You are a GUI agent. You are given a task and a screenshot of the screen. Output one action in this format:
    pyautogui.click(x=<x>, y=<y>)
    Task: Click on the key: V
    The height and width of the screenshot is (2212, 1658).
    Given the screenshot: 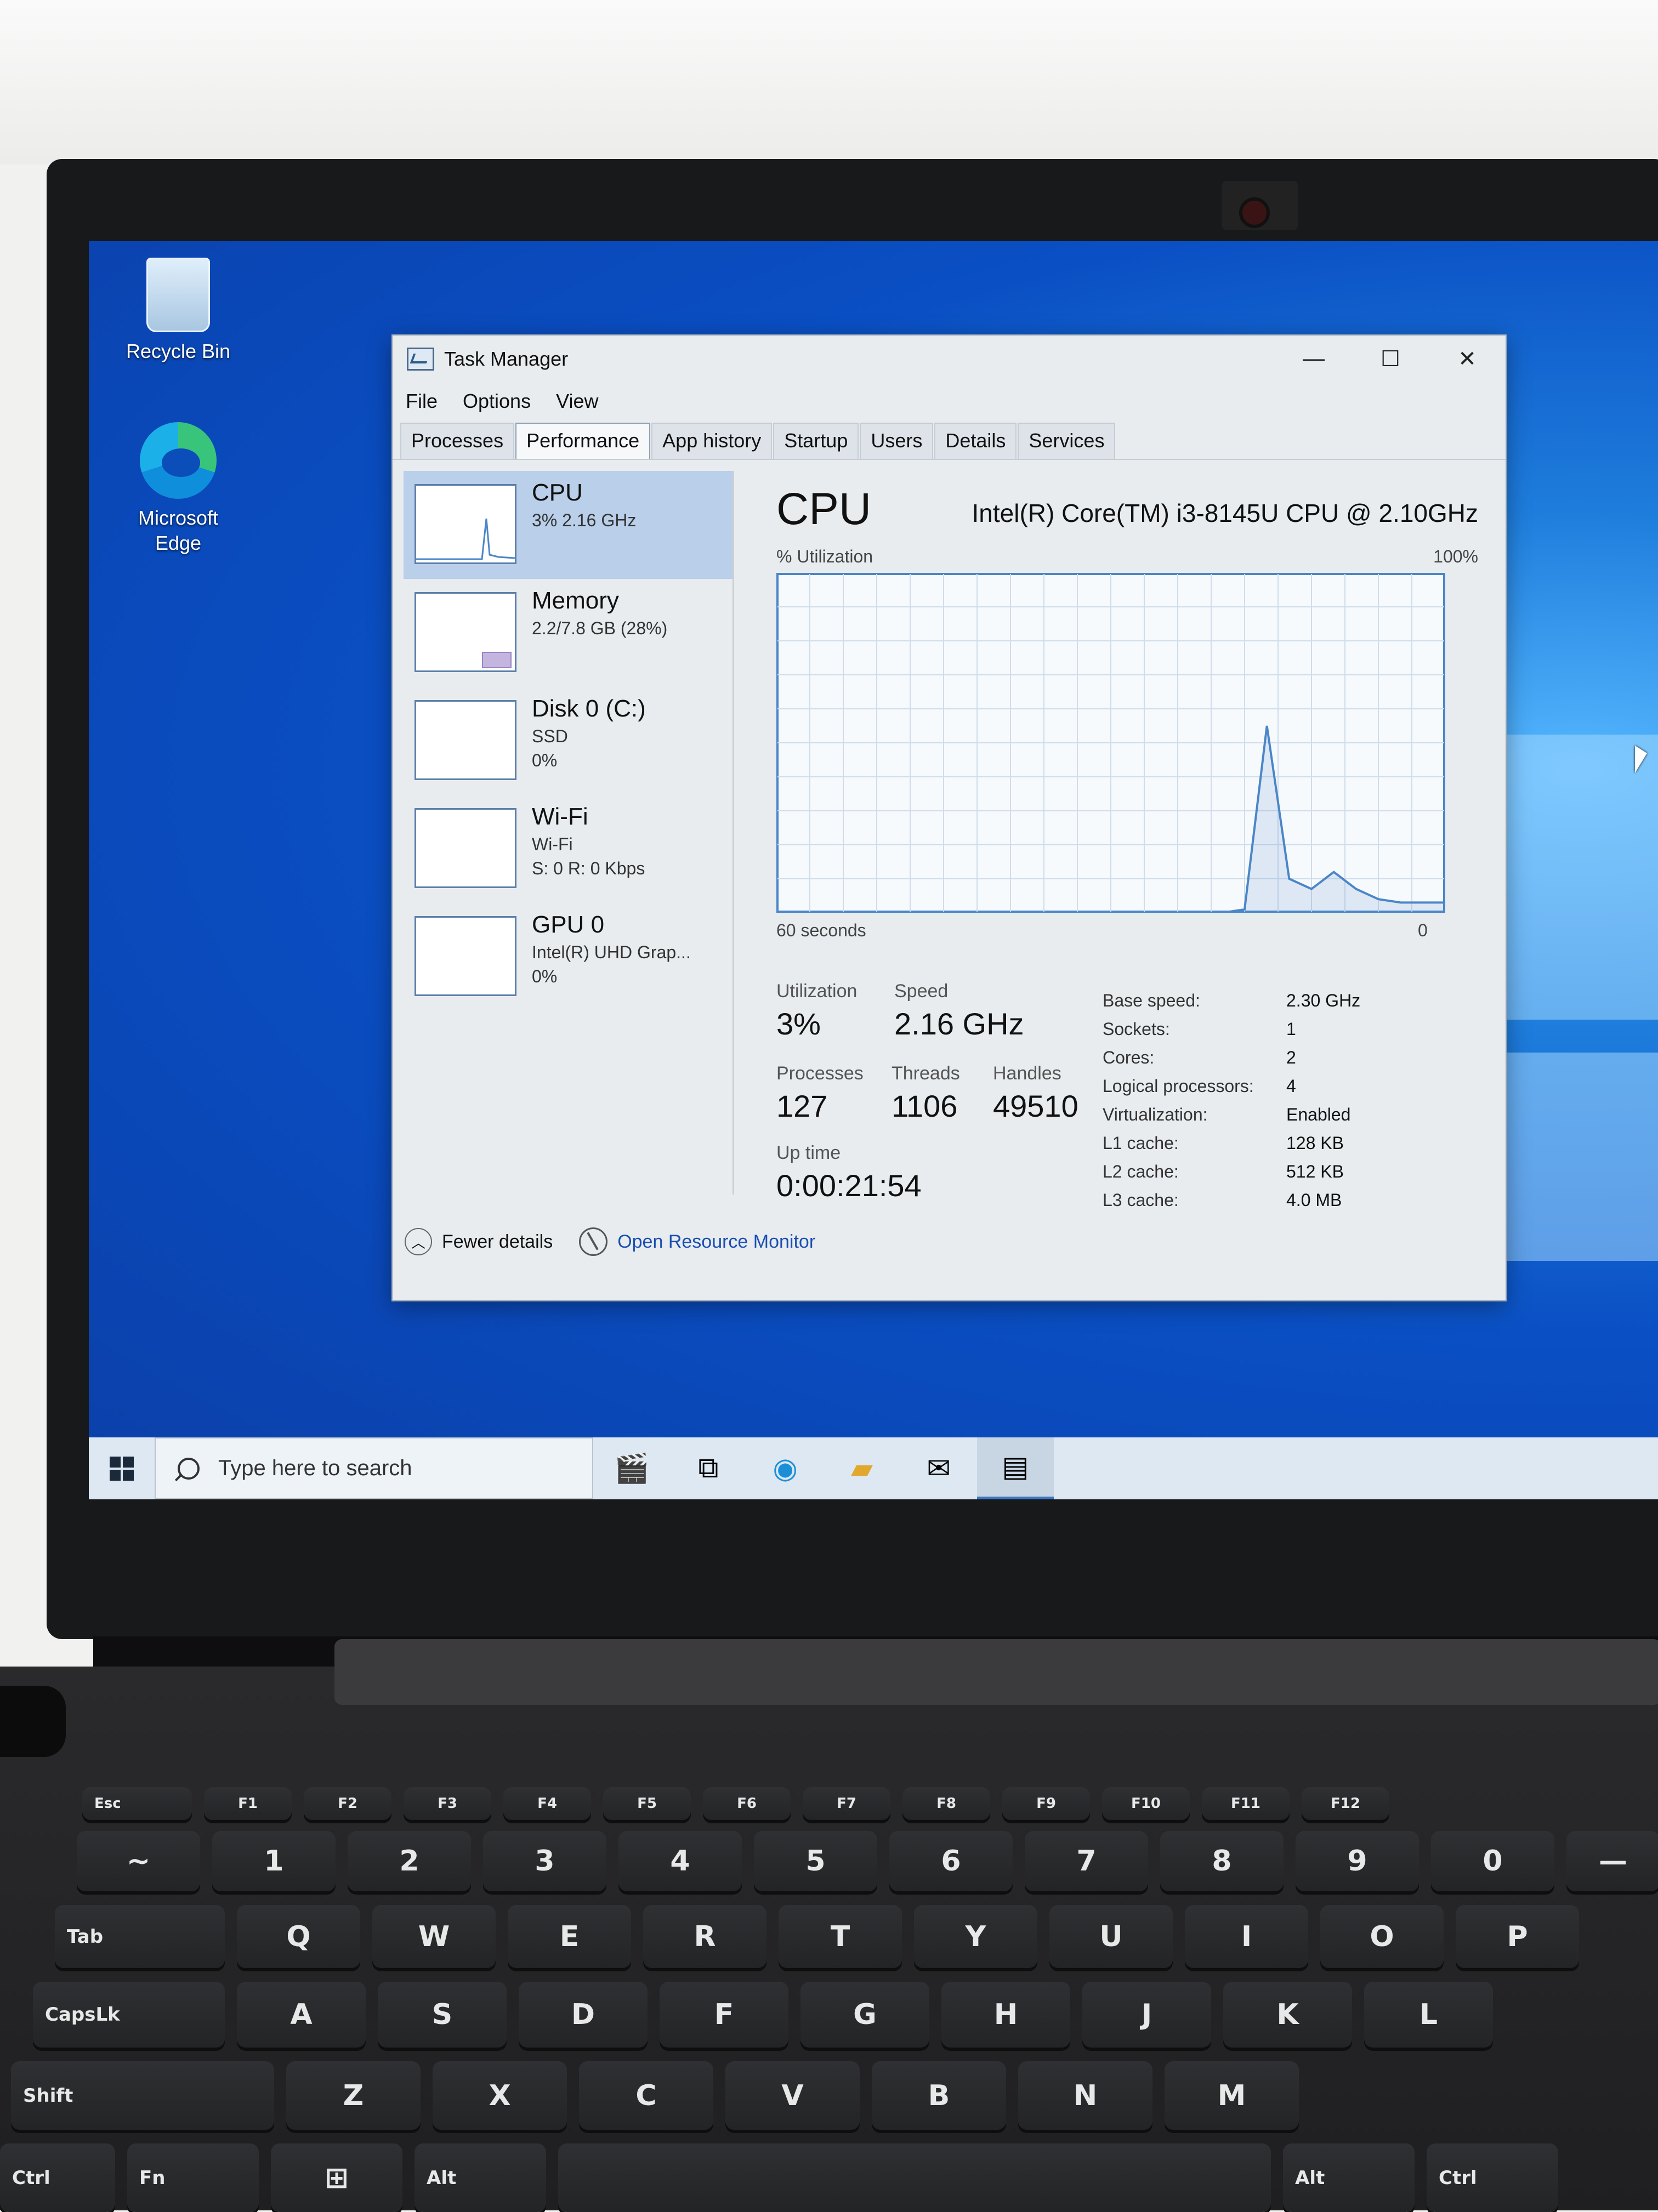 What is the action you would take?
    pyautogui.click(x=792, y=2095)
    